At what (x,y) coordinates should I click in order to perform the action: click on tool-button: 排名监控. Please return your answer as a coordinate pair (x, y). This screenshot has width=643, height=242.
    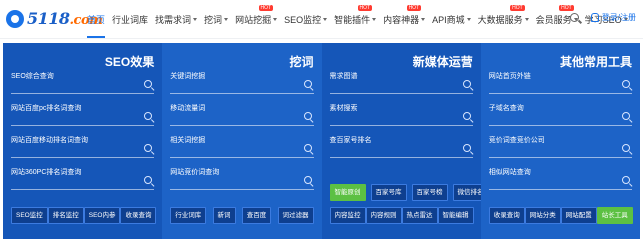
    Looking at the image, I should click on (65, 215).